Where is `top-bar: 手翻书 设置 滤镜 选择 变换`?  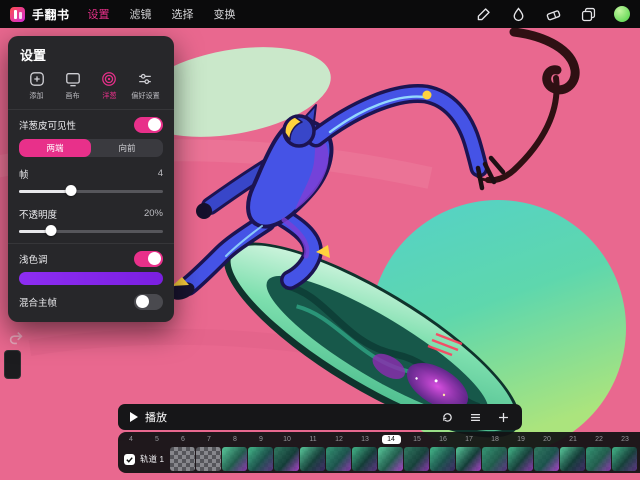 top-bar: 手翻书 设置 滤镜 选择 变换 is located at coordinates (320, 14).